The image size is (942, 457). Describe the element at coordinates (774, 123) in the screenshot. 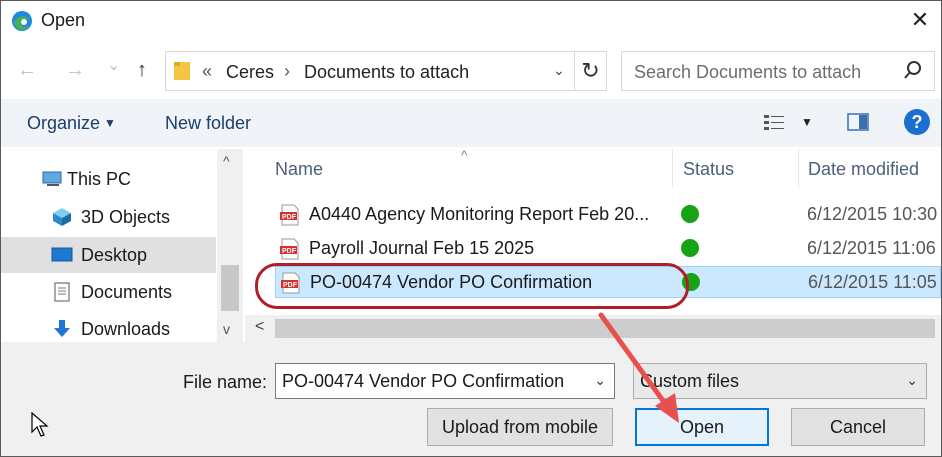

I see `view-options-icon` at that location.